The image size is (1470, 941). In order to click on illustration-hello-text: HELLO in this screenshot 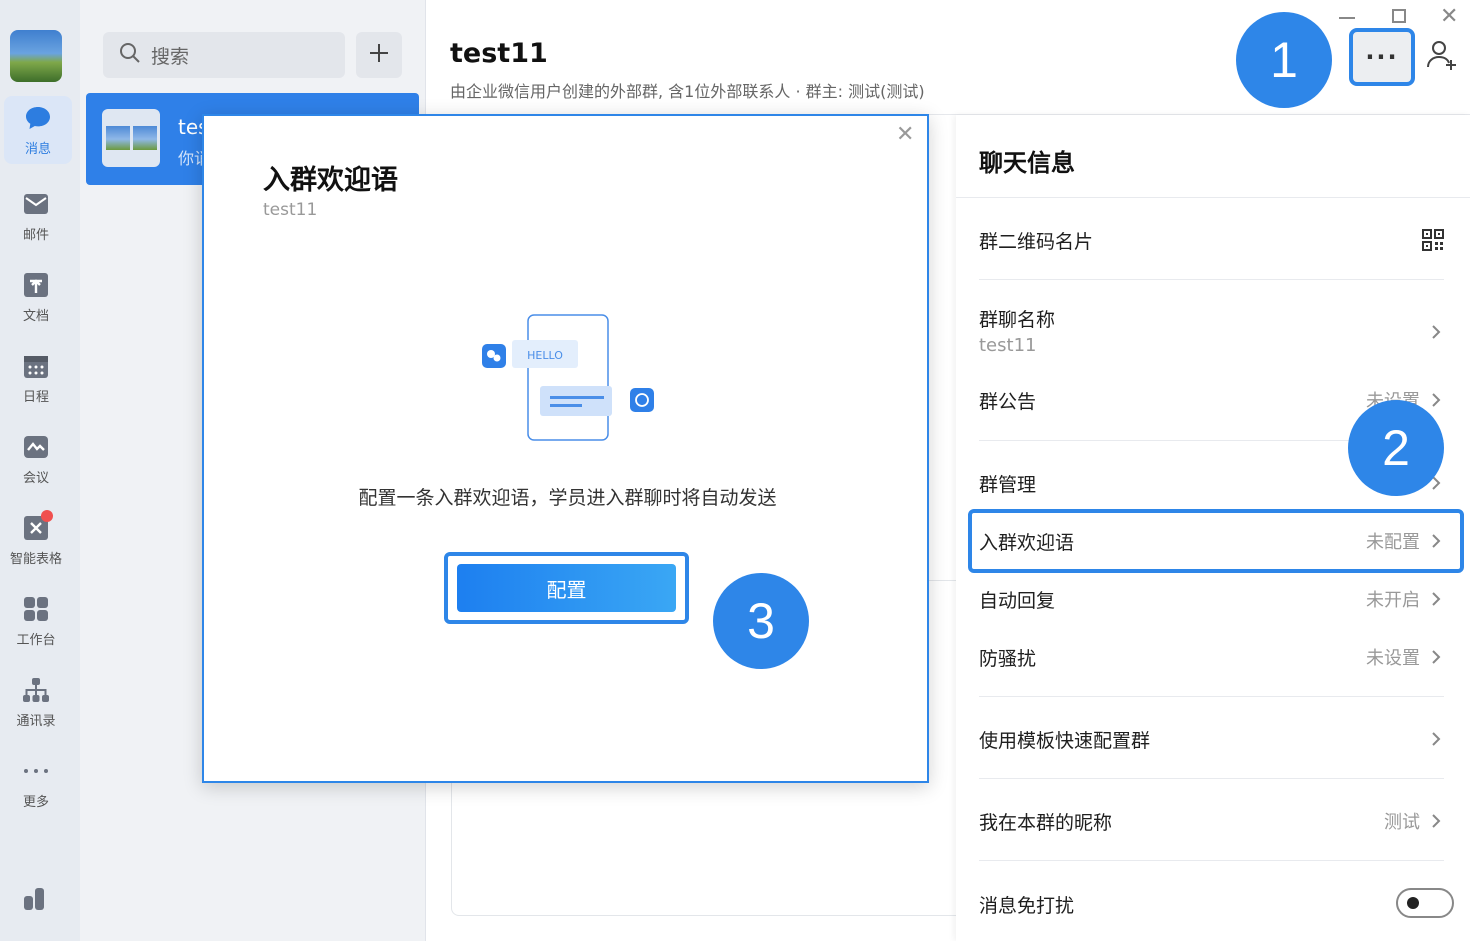, I will do `click(545, 355)`.